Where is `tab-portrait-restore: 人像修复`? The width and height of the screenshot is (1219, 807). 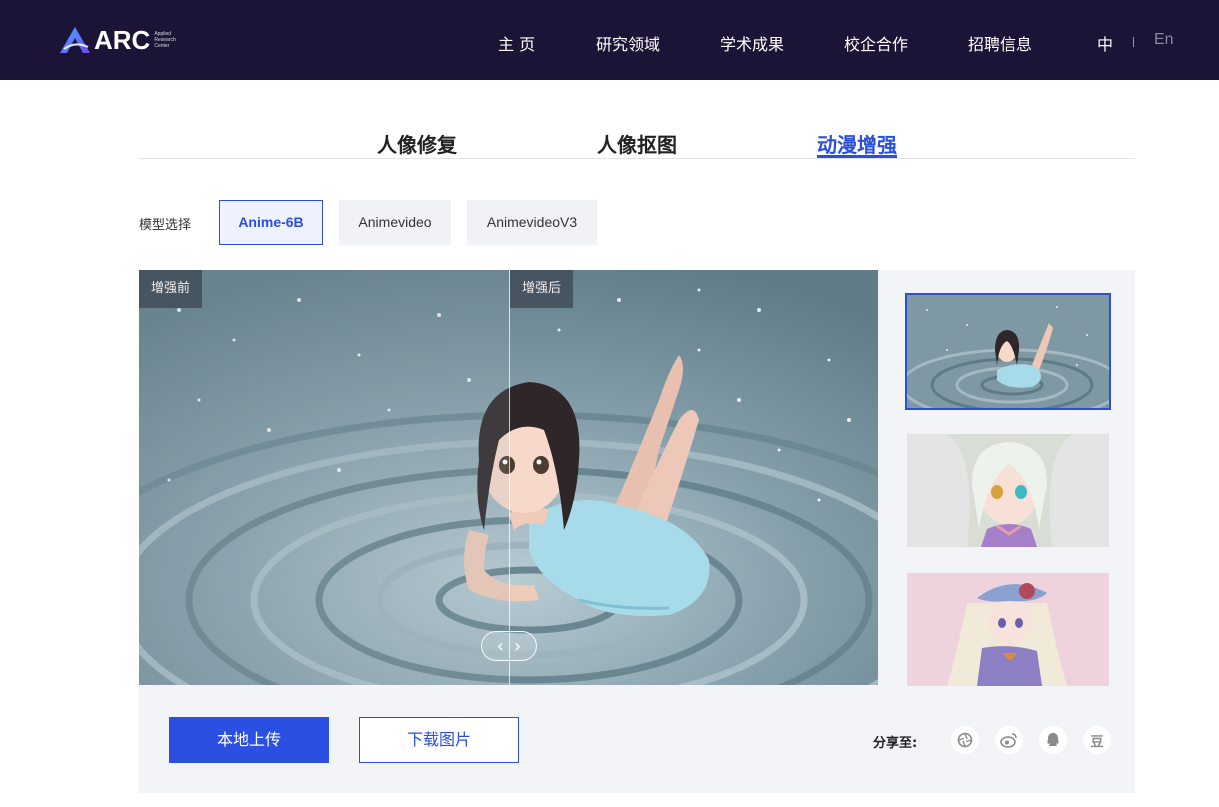
tab-portrait-restore: 人像修复 is located at coordinates (417, 143).